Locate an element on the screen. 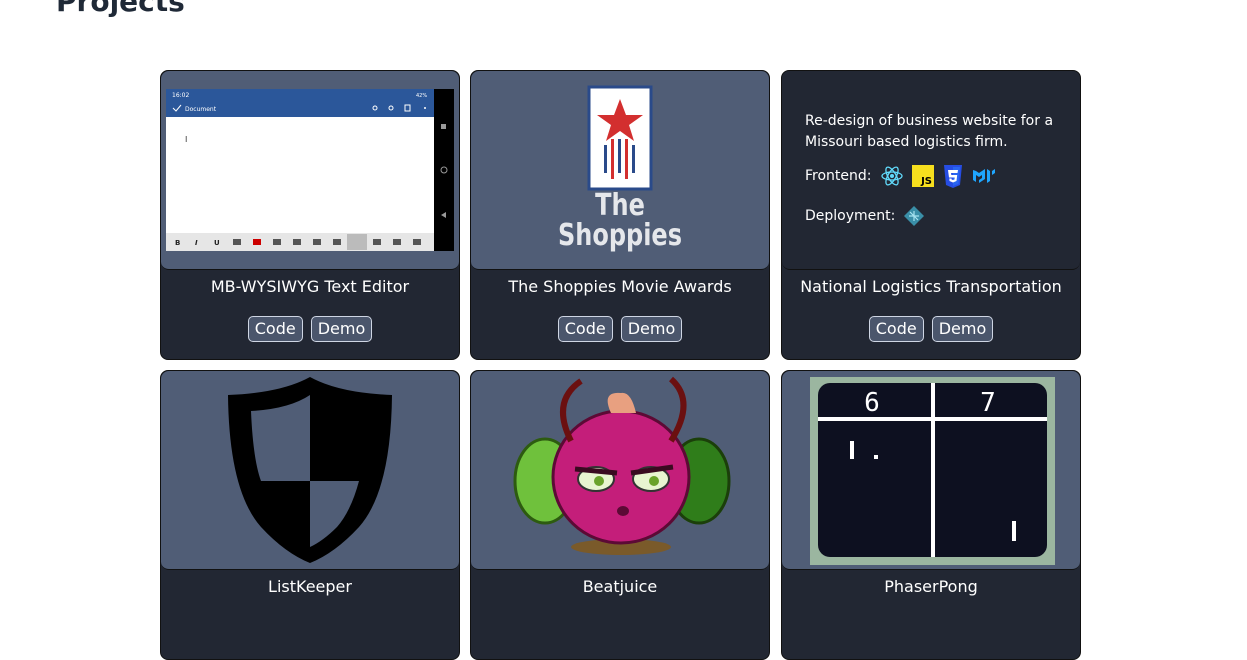 This screenshot has width=1247, height=660. project-card-phaserpong: 6 7 PhaserPong is located at coordinates (931, 515).